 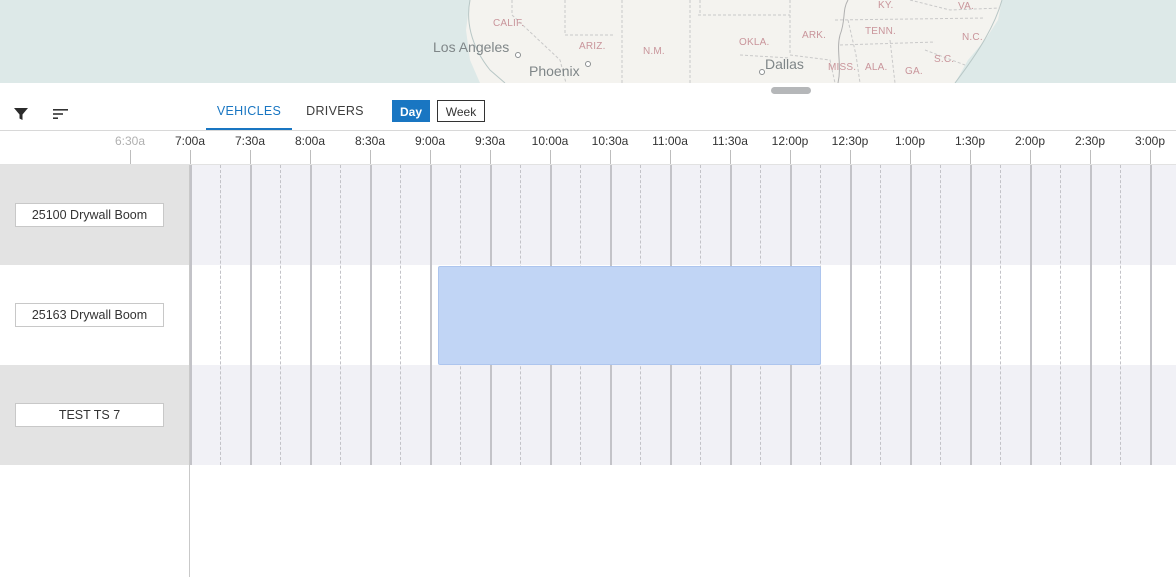 I want to click on time-tick-label: 11:00a, so click(x=670, y=141).